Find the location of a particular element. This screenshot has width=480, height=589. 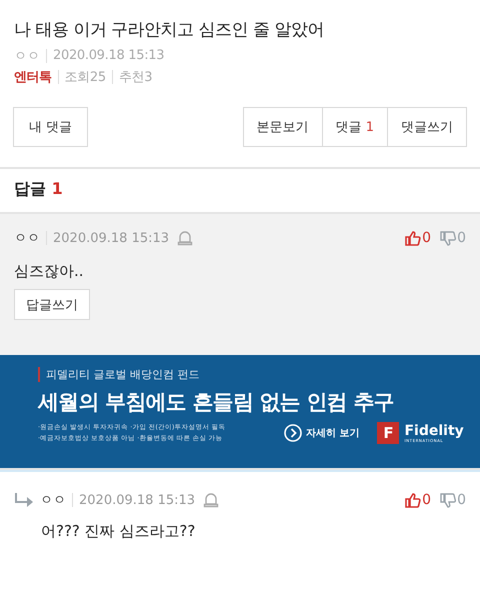

chevron-circle-icon is located at coordinates (293, 433).